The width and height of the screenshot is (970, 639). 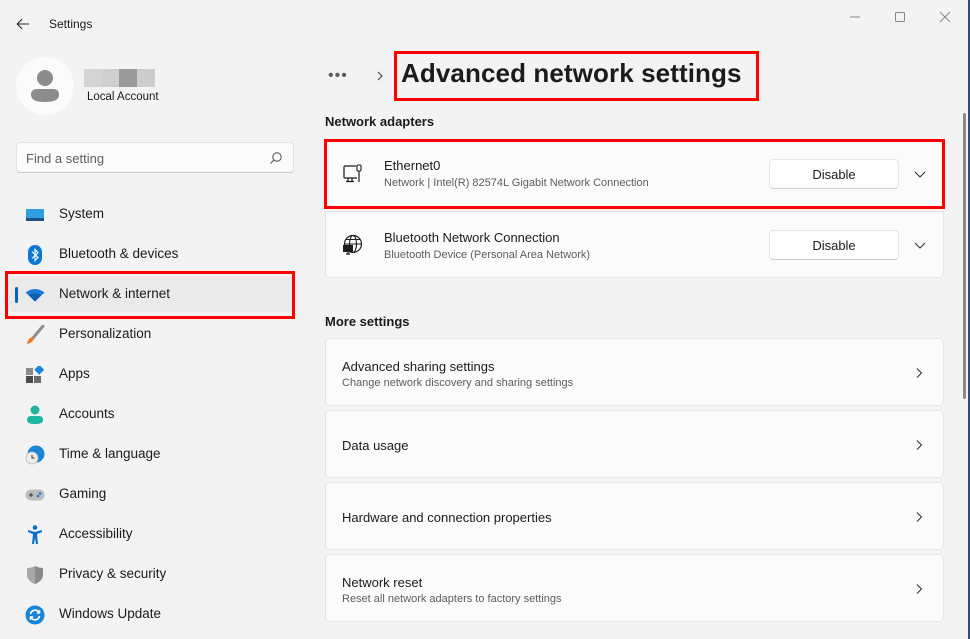 What do you see at coordinates (110, 613) in the screenshot?
I see `sidebar-item-label: Windows Update` at bounding box center [110, 613].